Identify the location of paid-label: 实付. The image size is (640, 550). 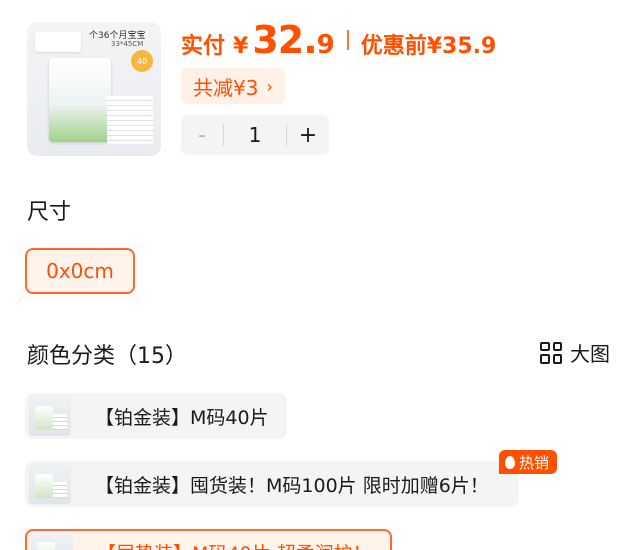
(203, 46).